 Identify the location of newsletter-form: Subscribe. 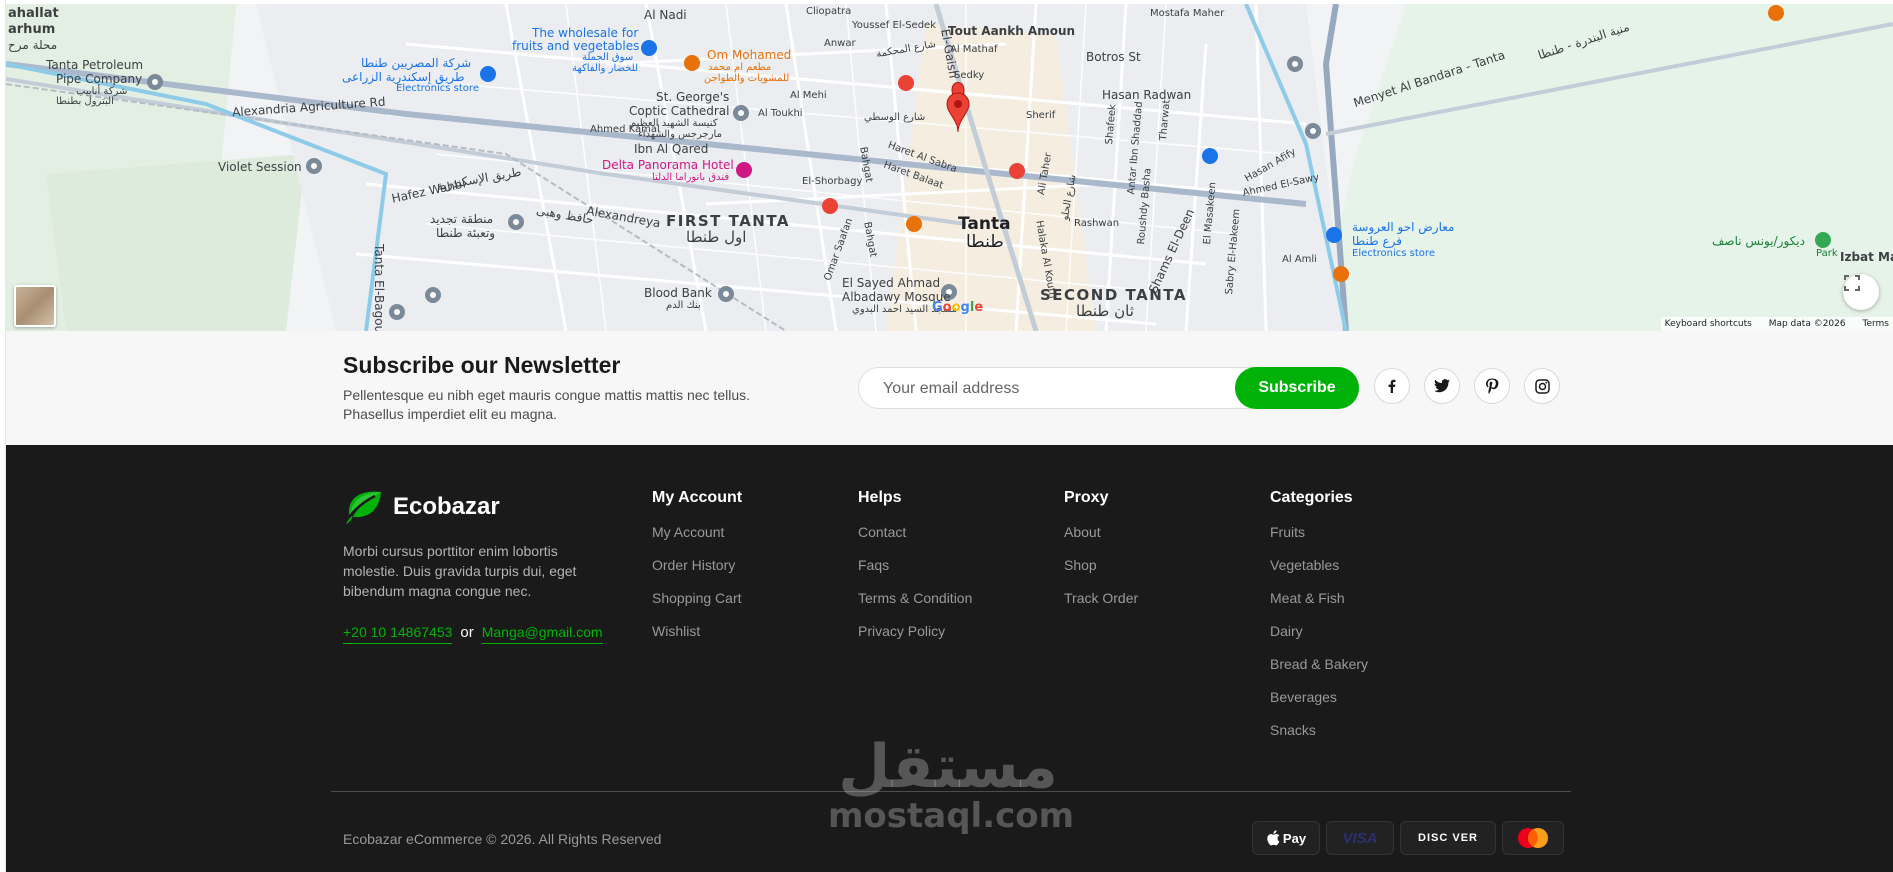
(1108, 388).